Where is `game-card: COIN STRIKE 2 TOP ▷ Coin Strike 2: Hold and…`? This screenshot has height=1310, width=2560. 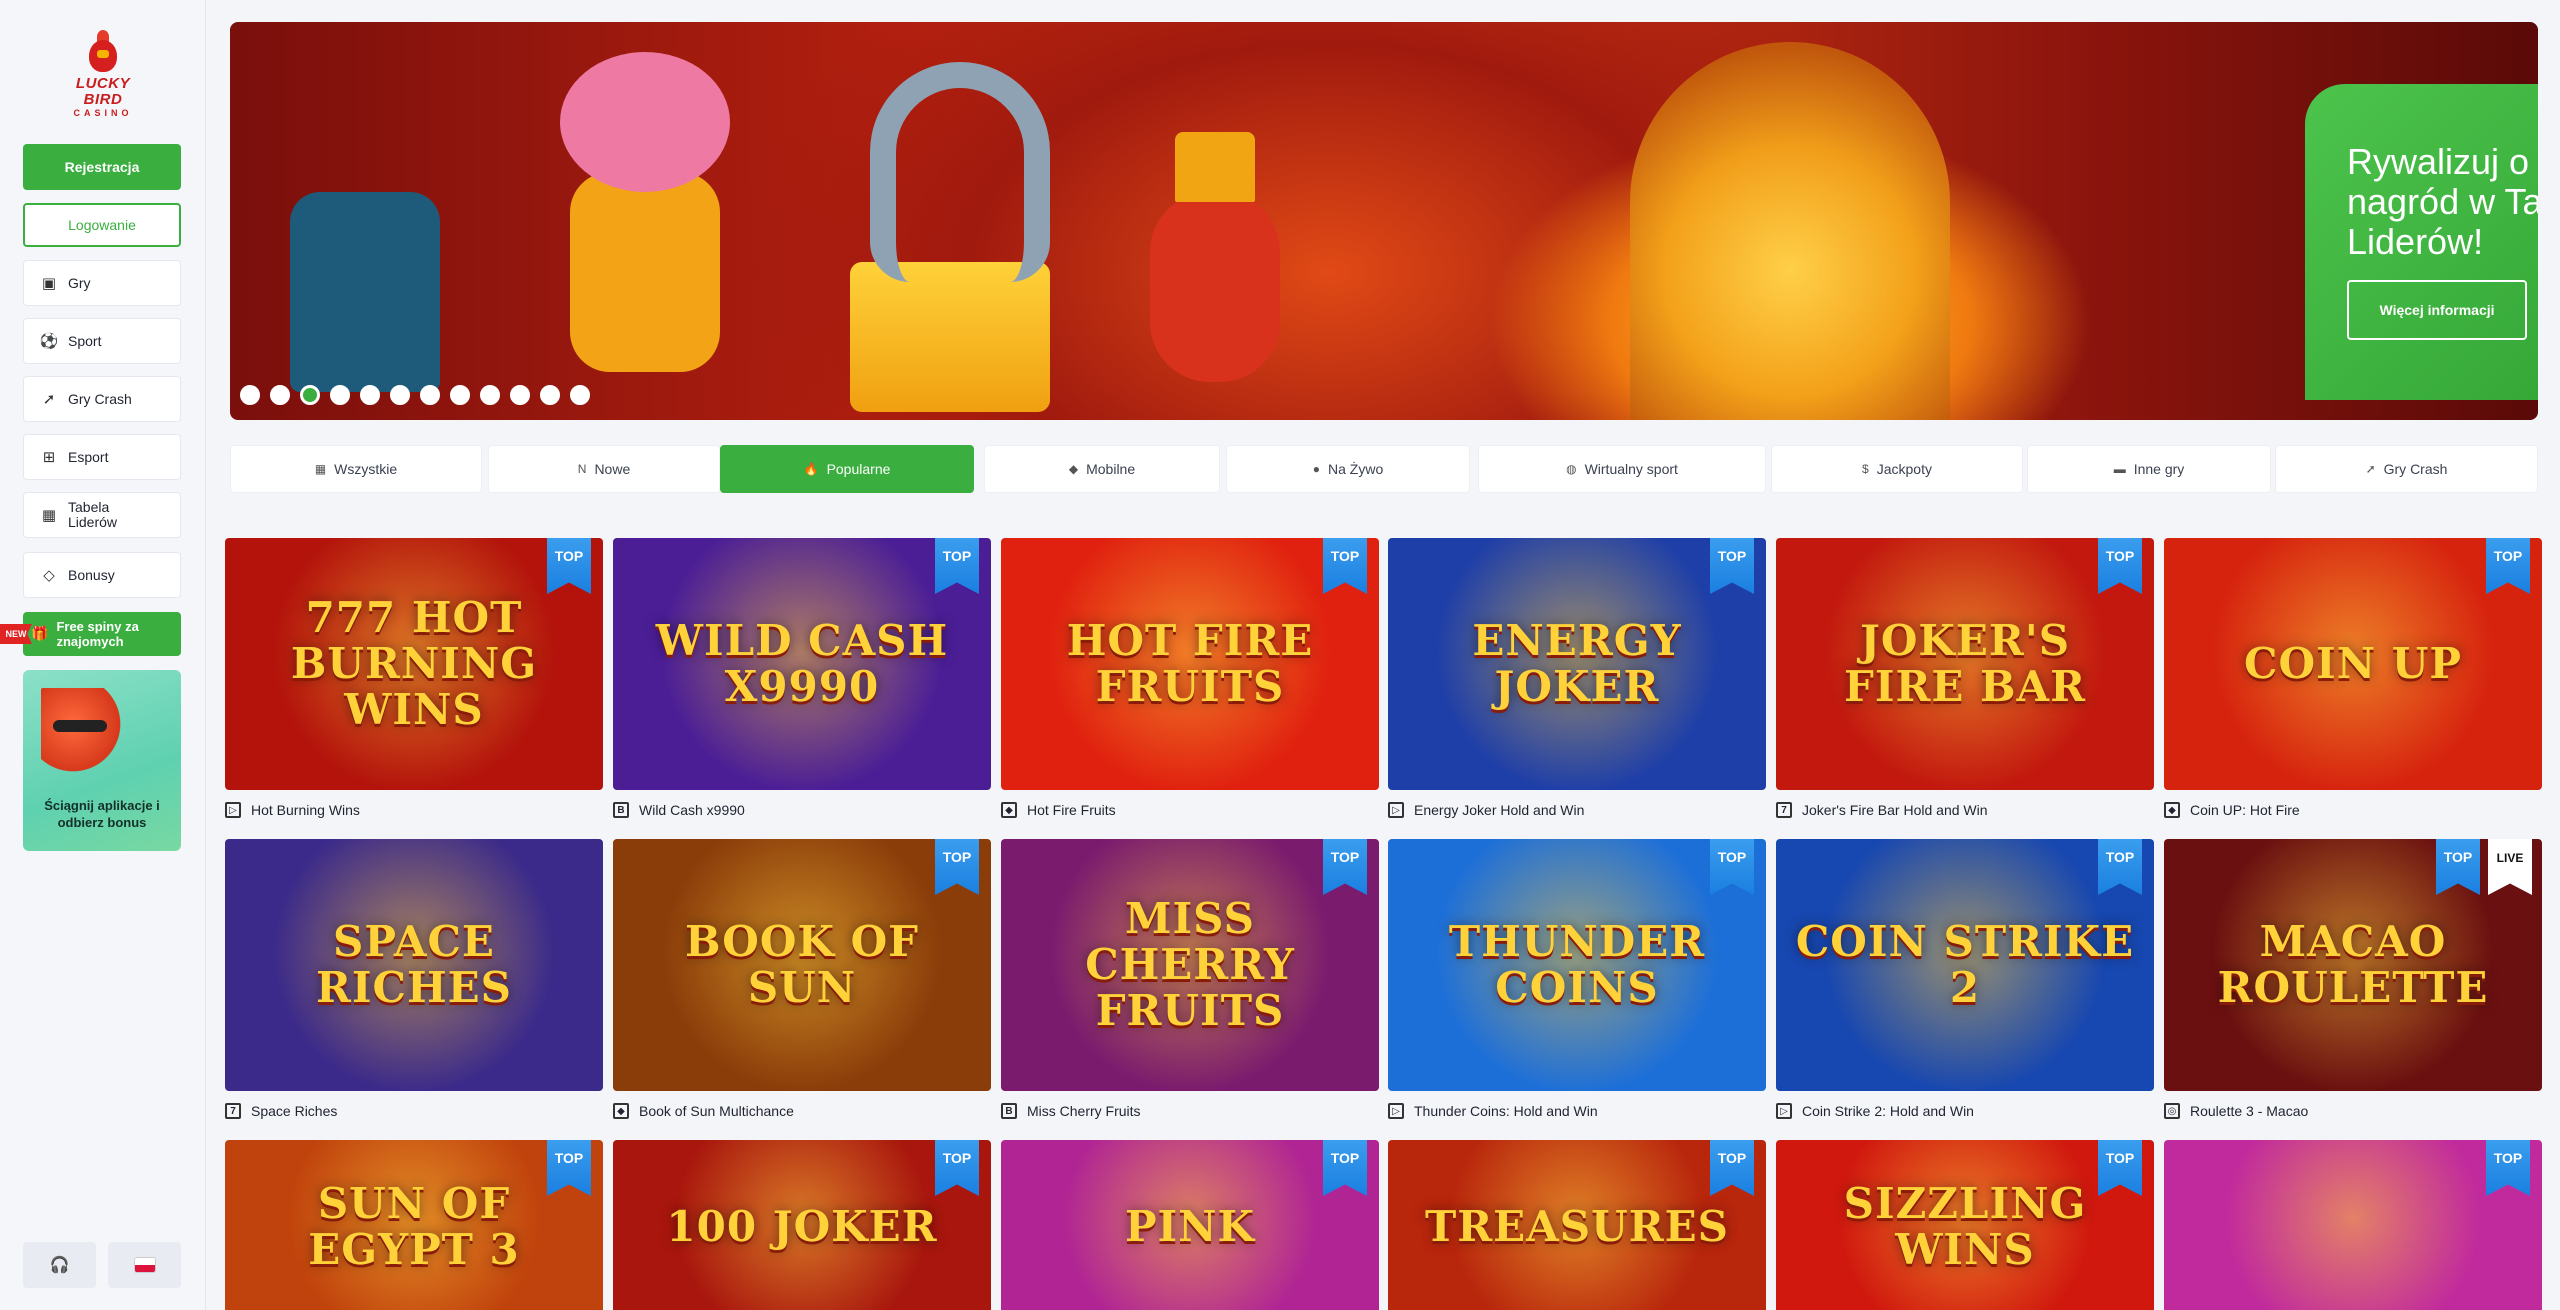
game-card: COIN STRIKE 2 TOP ▷ Coin Strike 2: Hold and… is located at coordinates (1965, 985).